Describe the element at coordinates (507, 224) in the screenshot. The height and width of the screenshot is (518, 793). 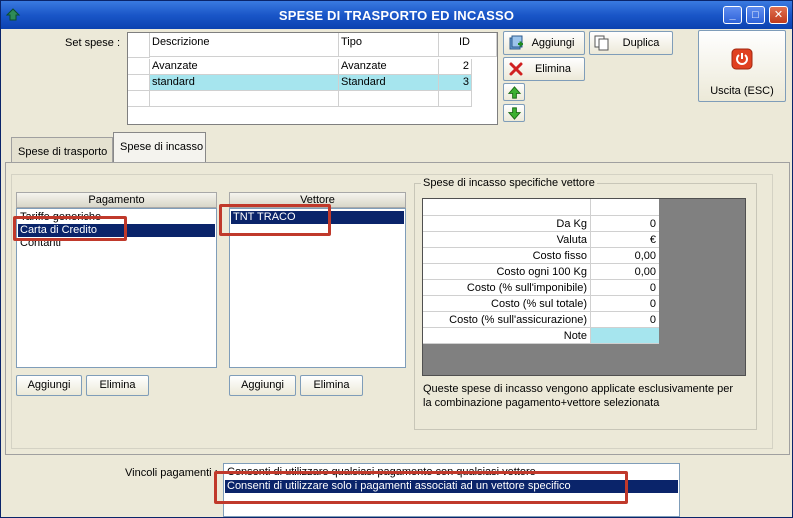
I see `field-label: Da Kg` at that location.